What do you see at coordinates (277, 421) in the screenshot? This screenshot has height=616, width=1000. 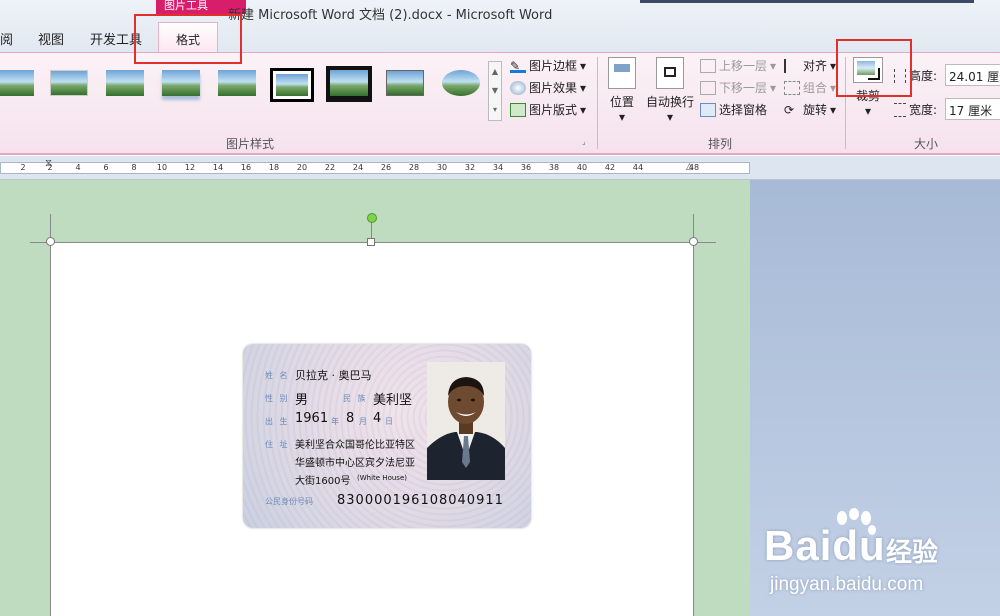 I see `id-birth-label: 出 生` at bounding box center [277, 421].